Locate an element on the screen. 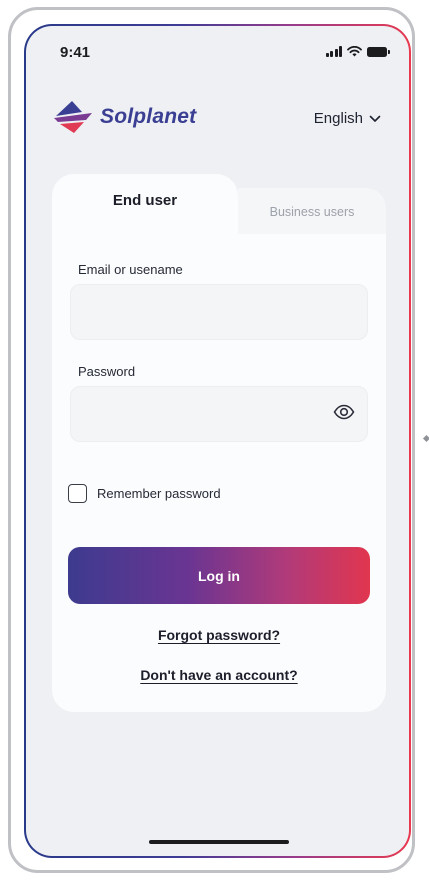 The width and height of the screenshot is (429, 883). signal-icon is located at coordinates (333, 51).